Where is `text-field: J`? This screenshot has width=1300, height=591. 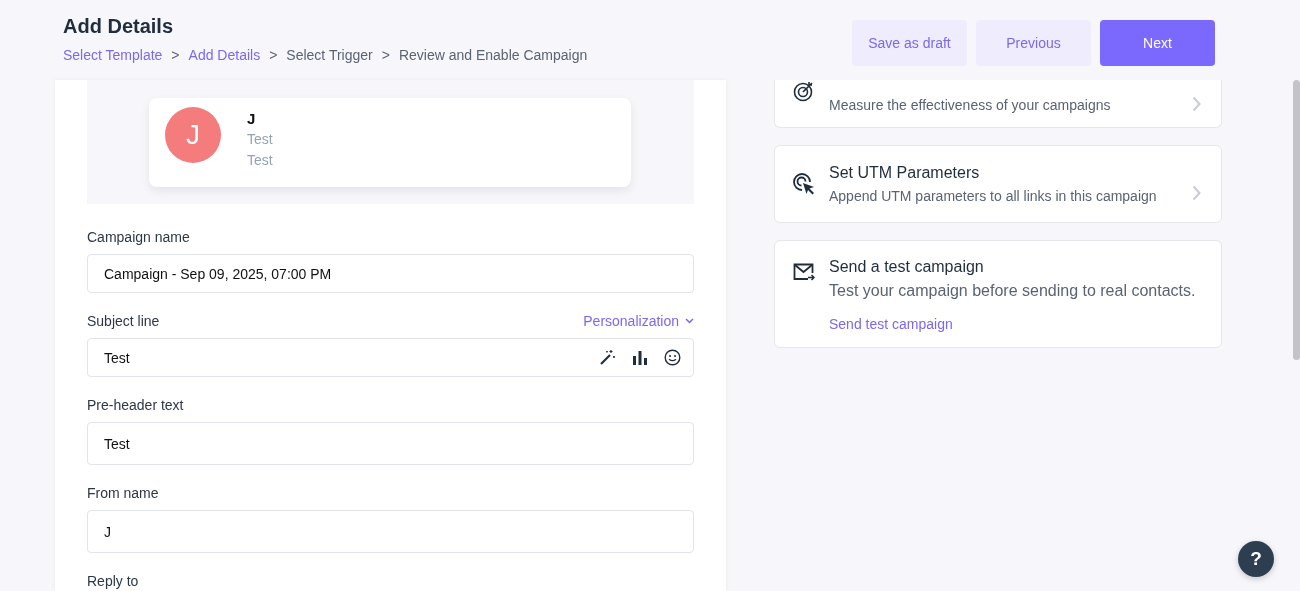 text-field: J is located at coordinates (390, 531).